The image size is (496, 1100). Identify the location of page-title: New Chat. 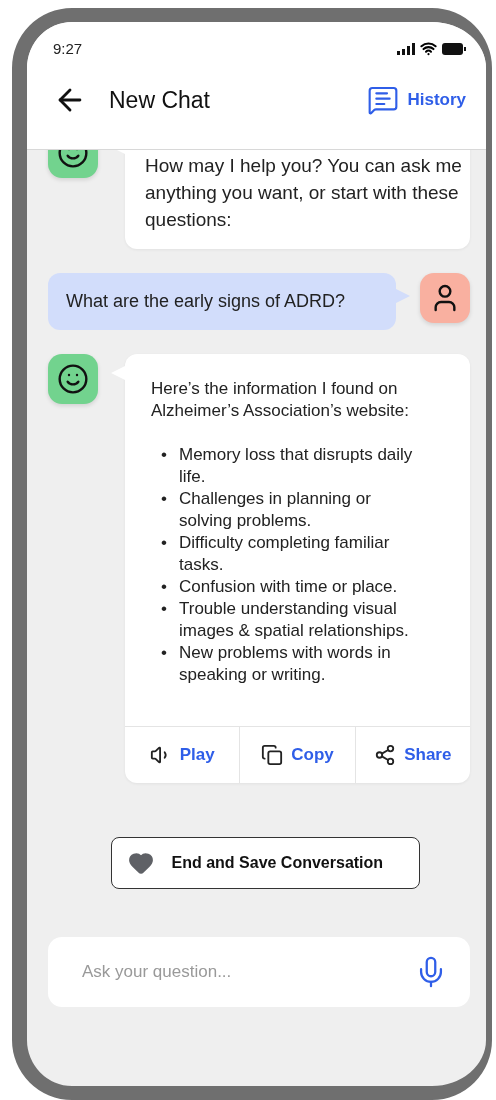
(160, 100).